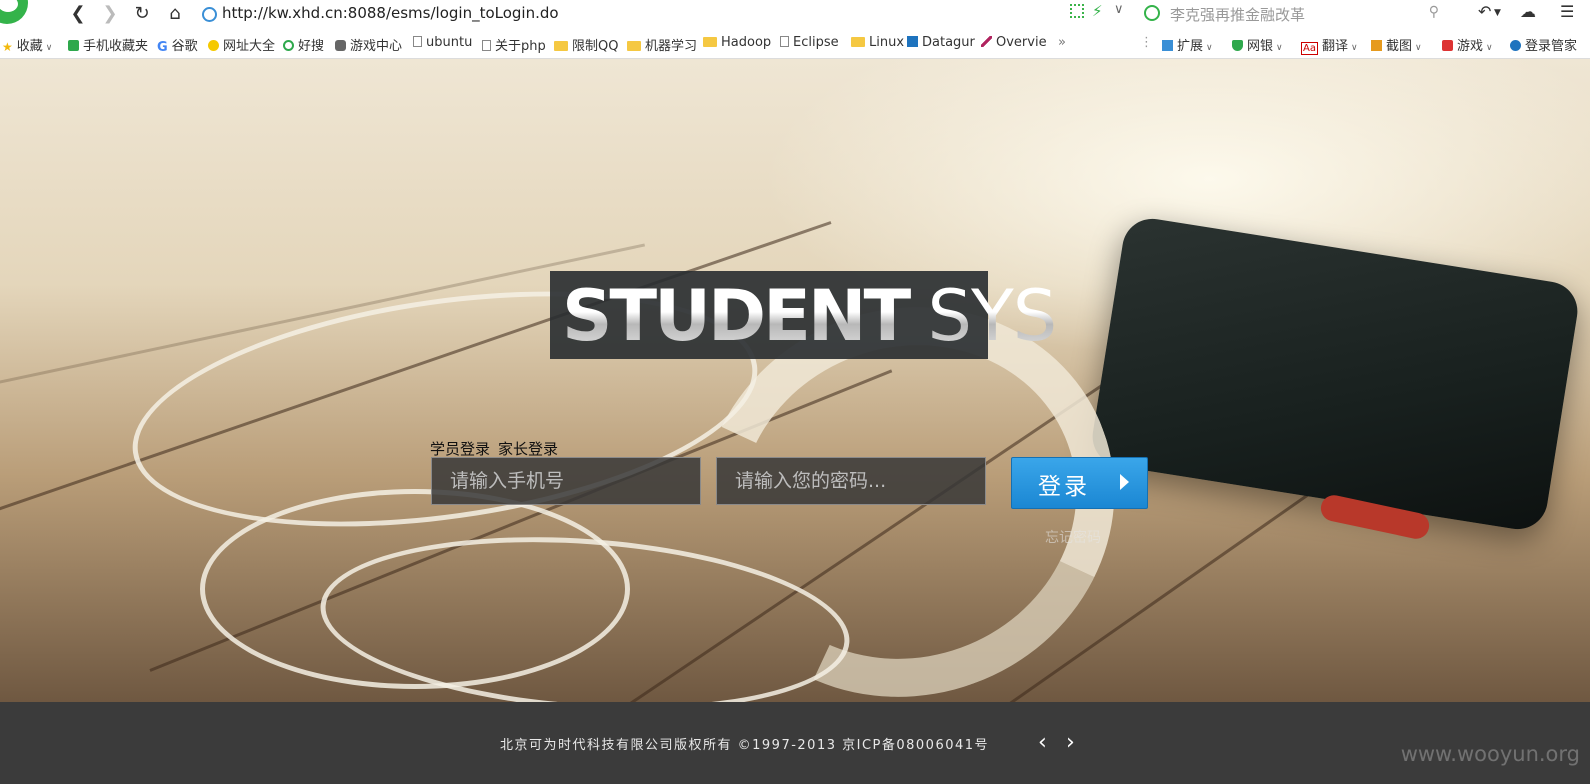 The image size is (1590, 784). What do you see at coordinates (1064, 487) in the screenshot?
I see `login-button-label: 登录` at bounding box center [1064, 487].